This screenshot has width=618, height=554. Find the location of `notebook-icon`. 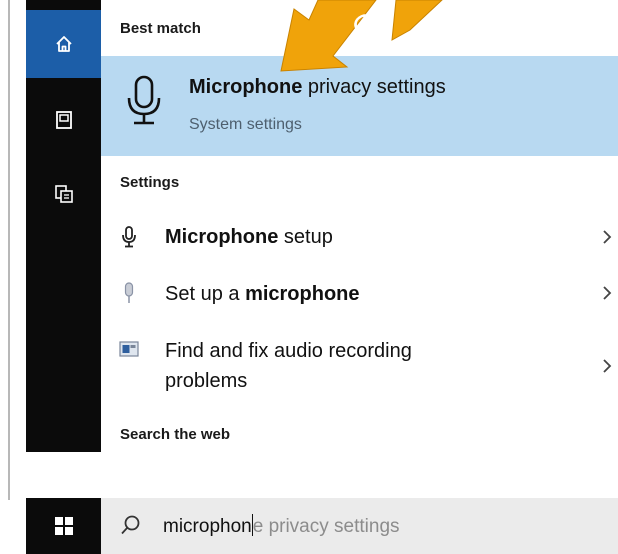

notebook-icon is located at coordinates (63, 120).